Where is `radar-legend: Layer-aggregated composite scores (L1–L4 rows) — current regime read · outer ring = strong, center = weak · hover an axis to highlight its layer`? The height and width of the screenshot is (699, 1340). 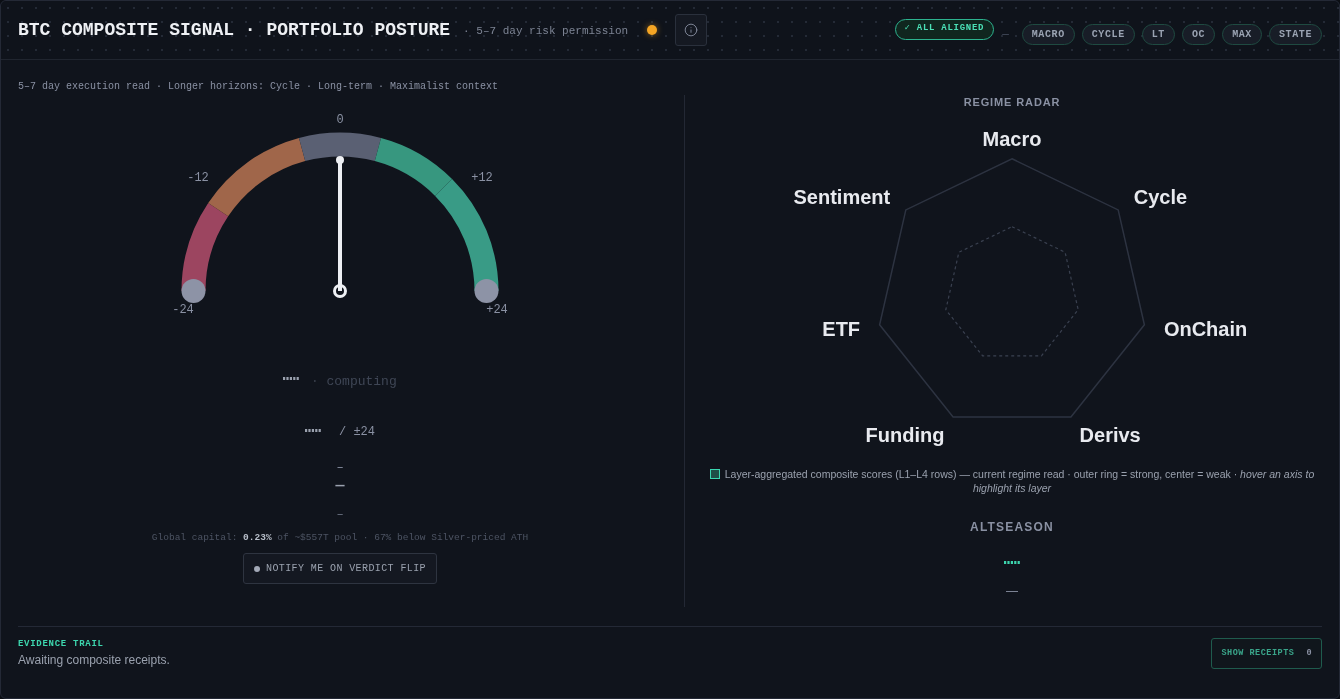 radar-legend: Layer-aggregated composite scores (L1–L4 rows) — current regime read · outer ring = strong, center = weak · hover an axis to highlight its layer is located at coordinates (1019, 481).